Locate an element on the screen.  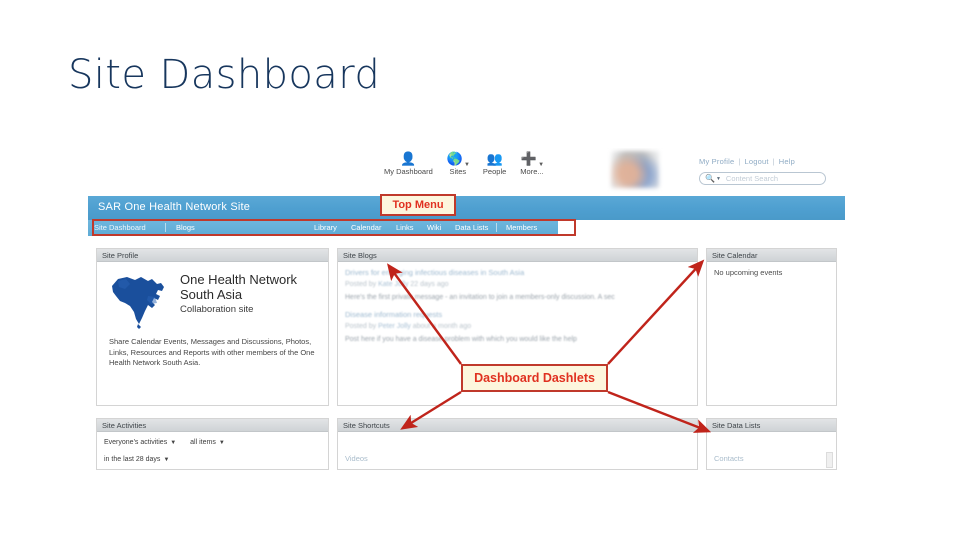
blog-post-meta: Posted by Kate Jolly 22 days ago is located at coordinates (517, 285).